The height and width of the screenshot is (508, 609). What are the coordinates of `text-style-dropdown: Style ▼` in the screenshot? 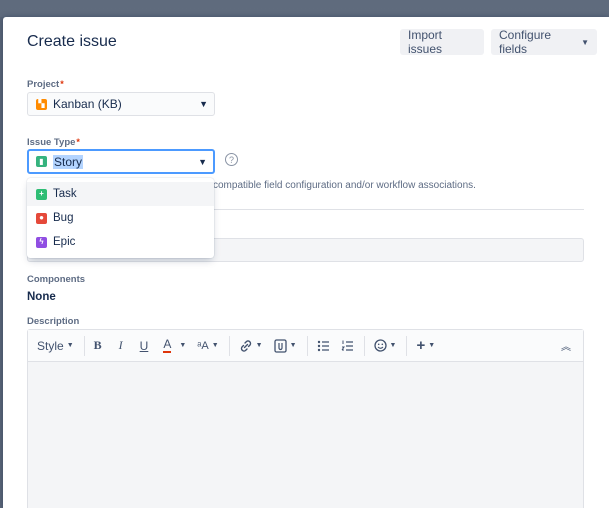 It's located at (55, 346).